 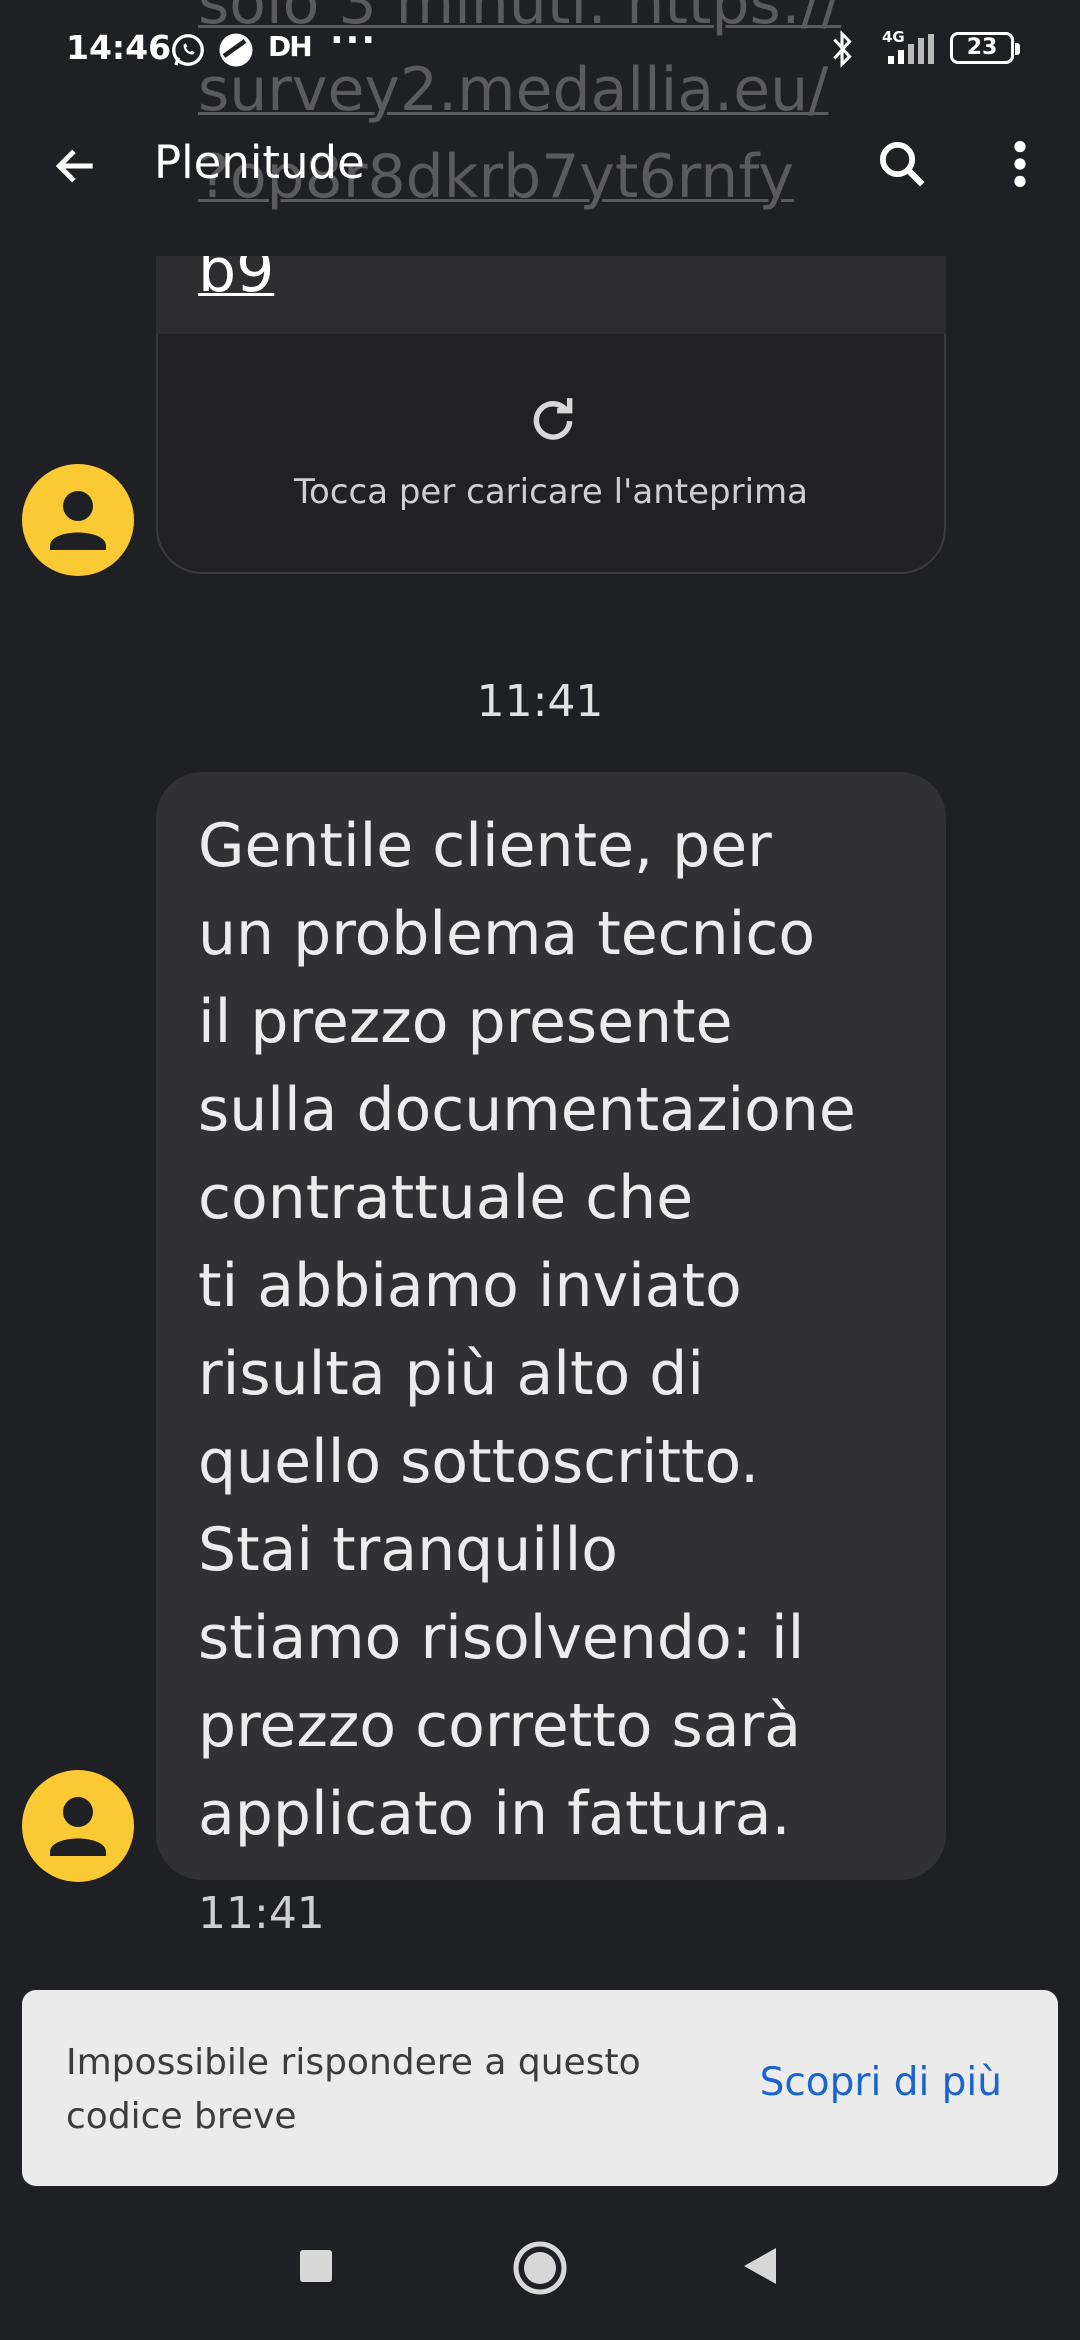 What do you see at coordinates (551, 454) in the screenshot?
I see `link-preview-card: Tocca per caricare l'anteprima` at bounding box center [551, 454].